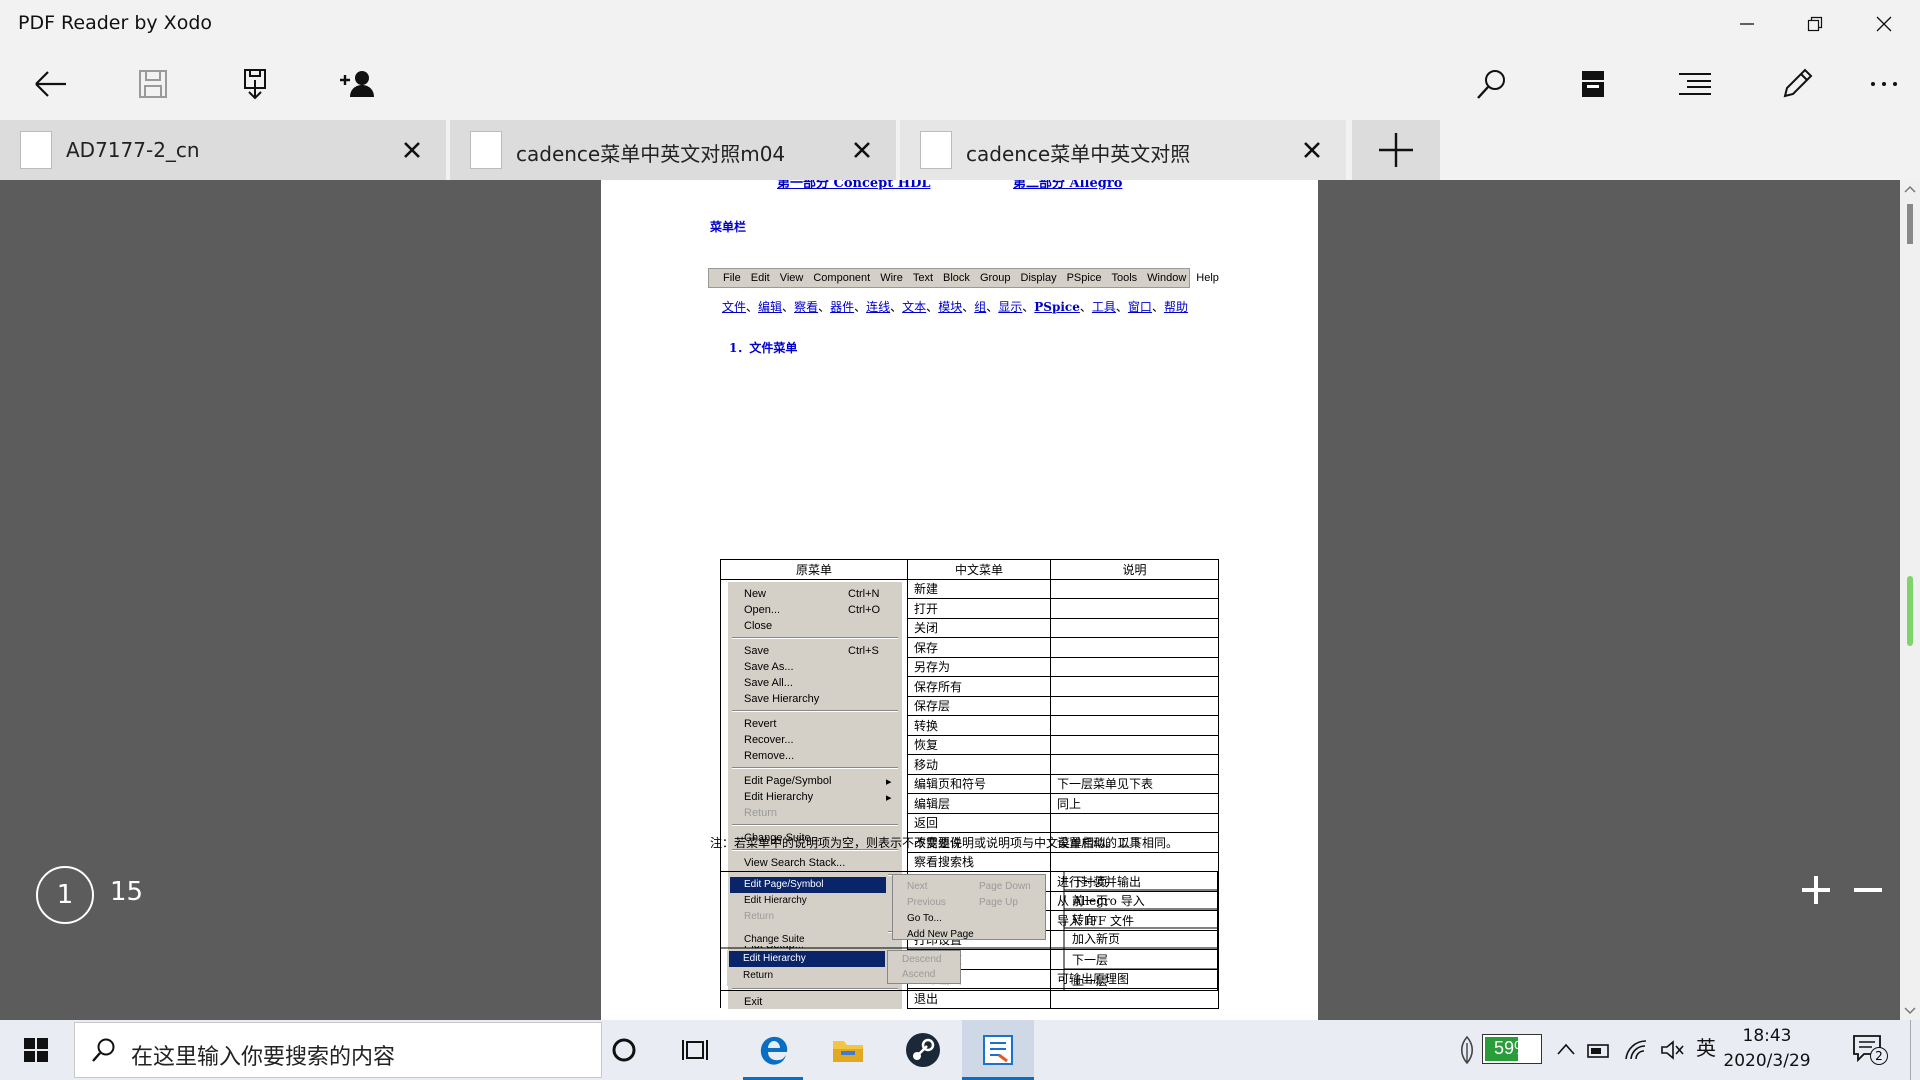 This screenshot has width=1920, height=1080. What do you see at coordinates (1038, 278) in the screenshot?
I see `menubar-item: Display` at bounding box center [1038, 278].